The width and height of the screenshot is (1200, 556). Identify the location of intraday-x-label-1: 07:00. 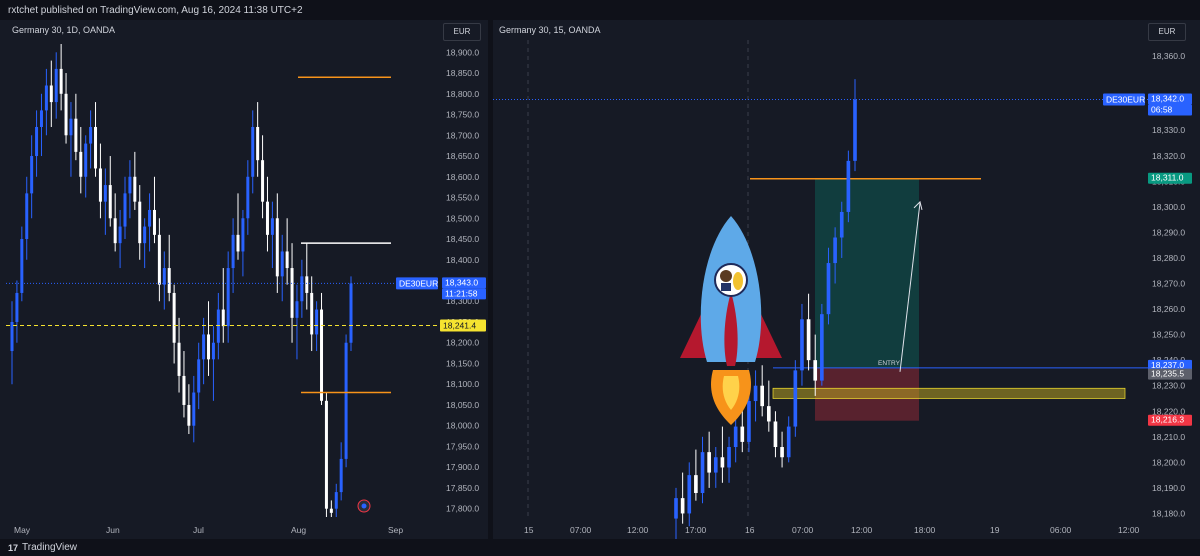
(581, 530).